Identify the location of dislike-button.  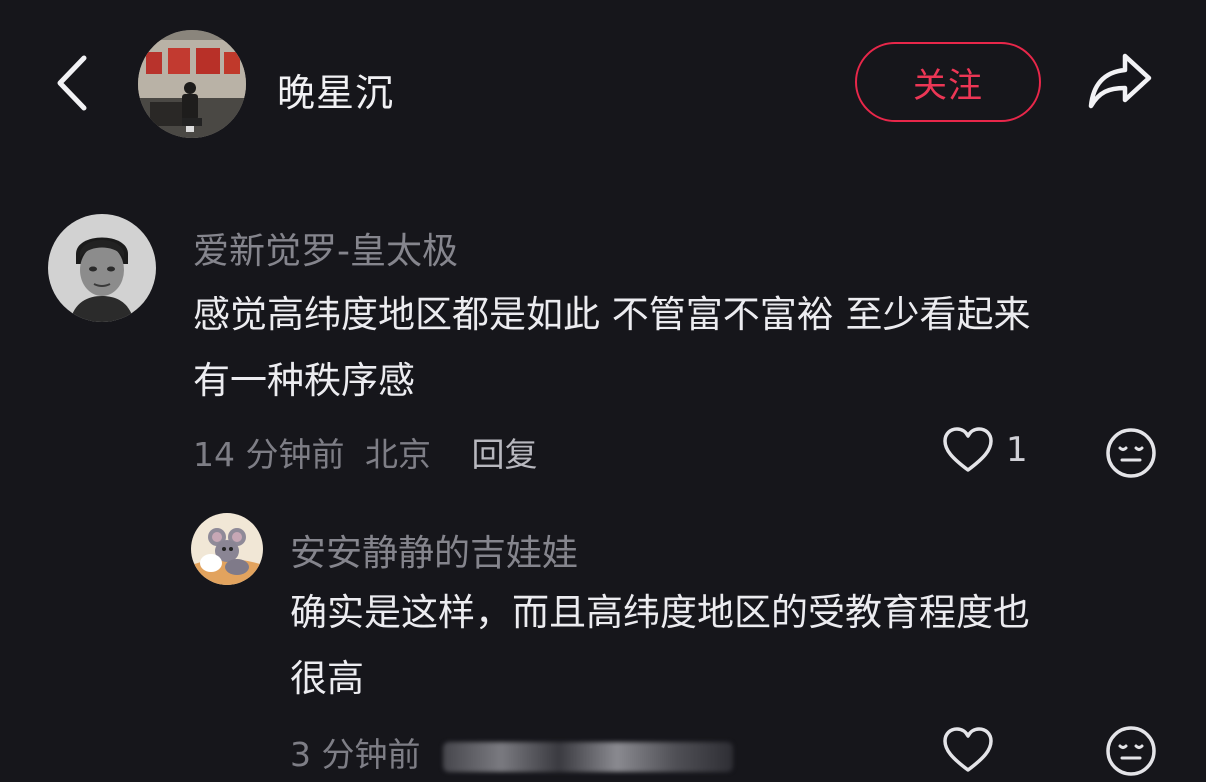
(1131, 455).